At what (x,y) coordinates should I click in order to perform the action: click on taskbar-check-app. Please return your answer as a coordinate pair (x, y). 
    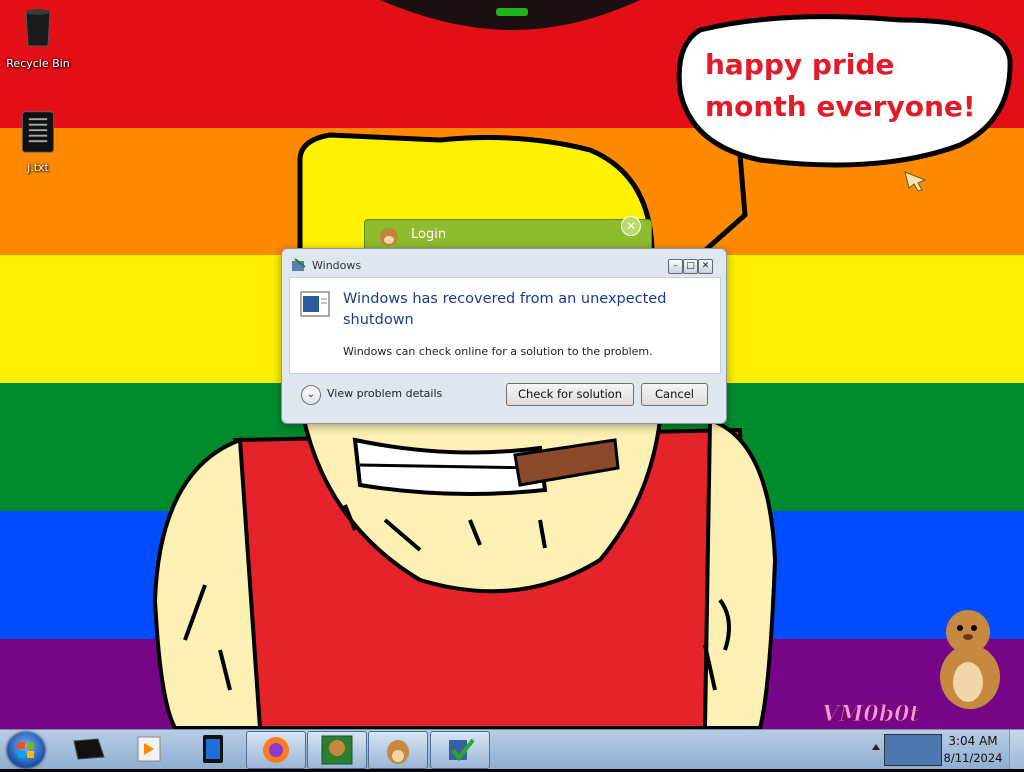
    Looking at the image, I should click on (460, 750).